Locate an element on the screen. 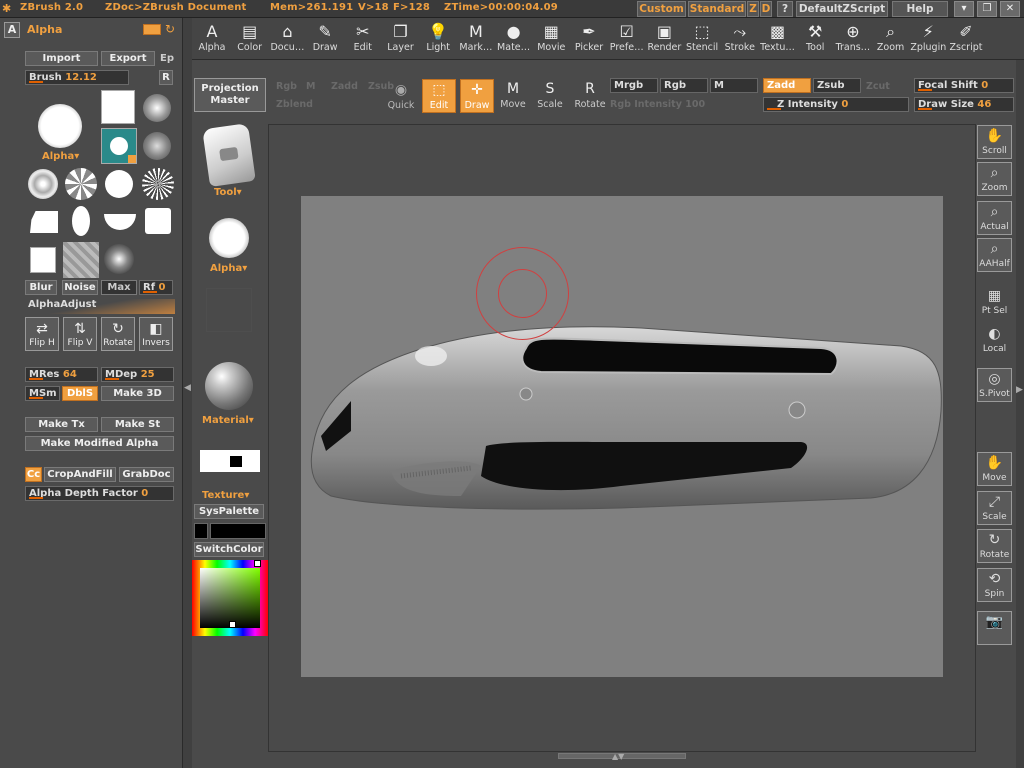  menu-color: ▤ Color is located at coordinates (250, 39).